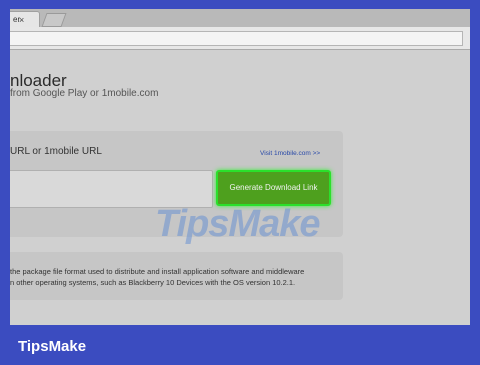  Describe the element at coordinates (54, 20) in the screenshot. I see `new-tab-button` at that location.